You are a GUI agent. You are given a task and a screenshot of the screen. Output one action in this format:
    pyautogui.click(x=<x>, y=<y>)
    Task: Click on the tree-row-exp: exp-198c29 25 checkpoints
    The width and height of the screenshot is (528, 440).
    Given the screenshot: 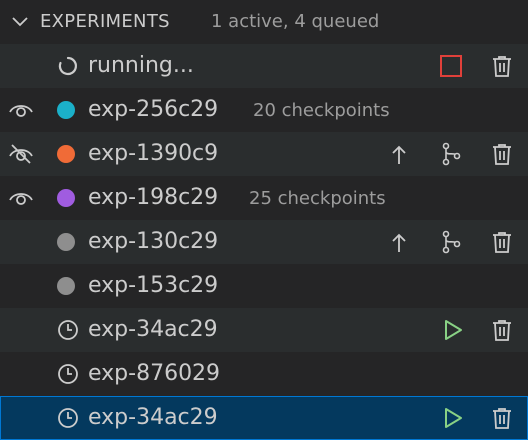 What is the action you would take?
    pyautogui.click(x=264, y=198)
    